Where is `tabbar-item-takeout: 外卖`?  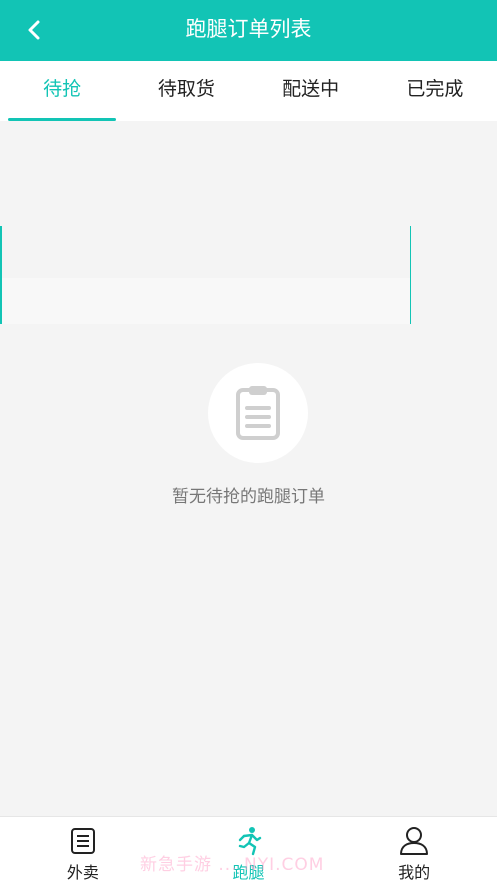
tabbar-item-takeout: 外卖 is located at coordinates (83, 850).